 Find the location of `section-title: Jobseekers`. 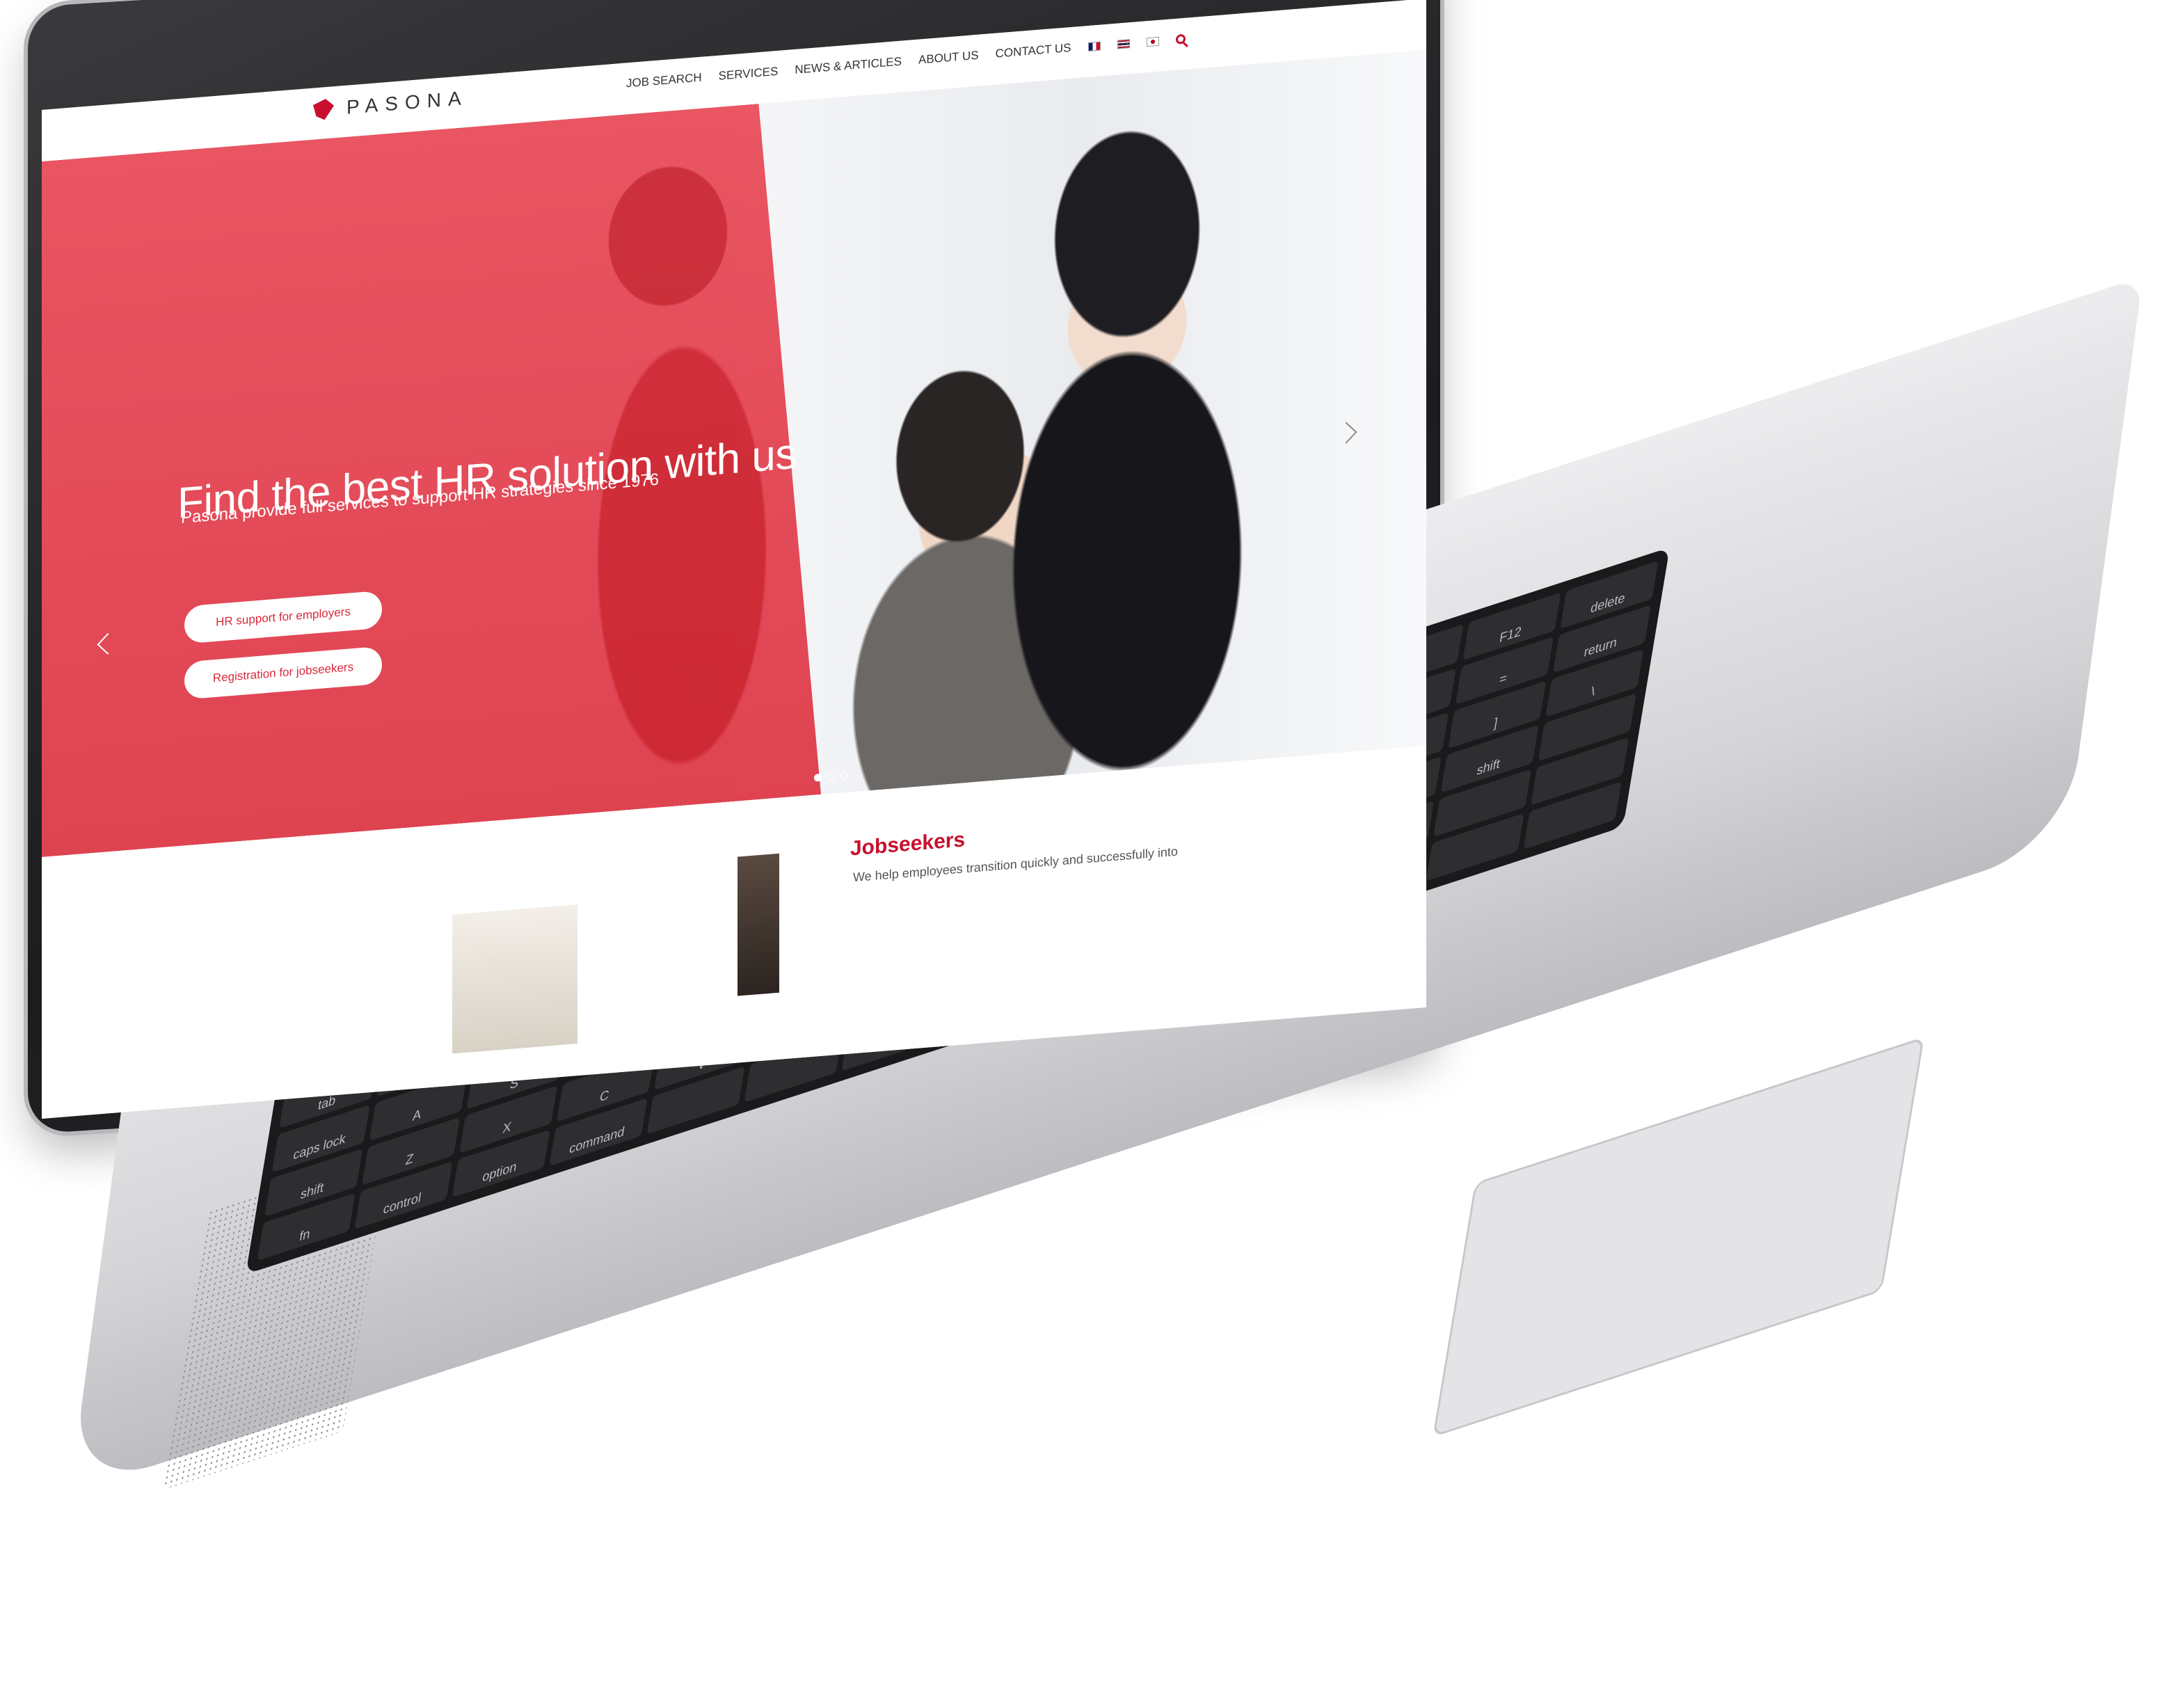

section-title: Jobseekers is located at coordinates (908, 845).